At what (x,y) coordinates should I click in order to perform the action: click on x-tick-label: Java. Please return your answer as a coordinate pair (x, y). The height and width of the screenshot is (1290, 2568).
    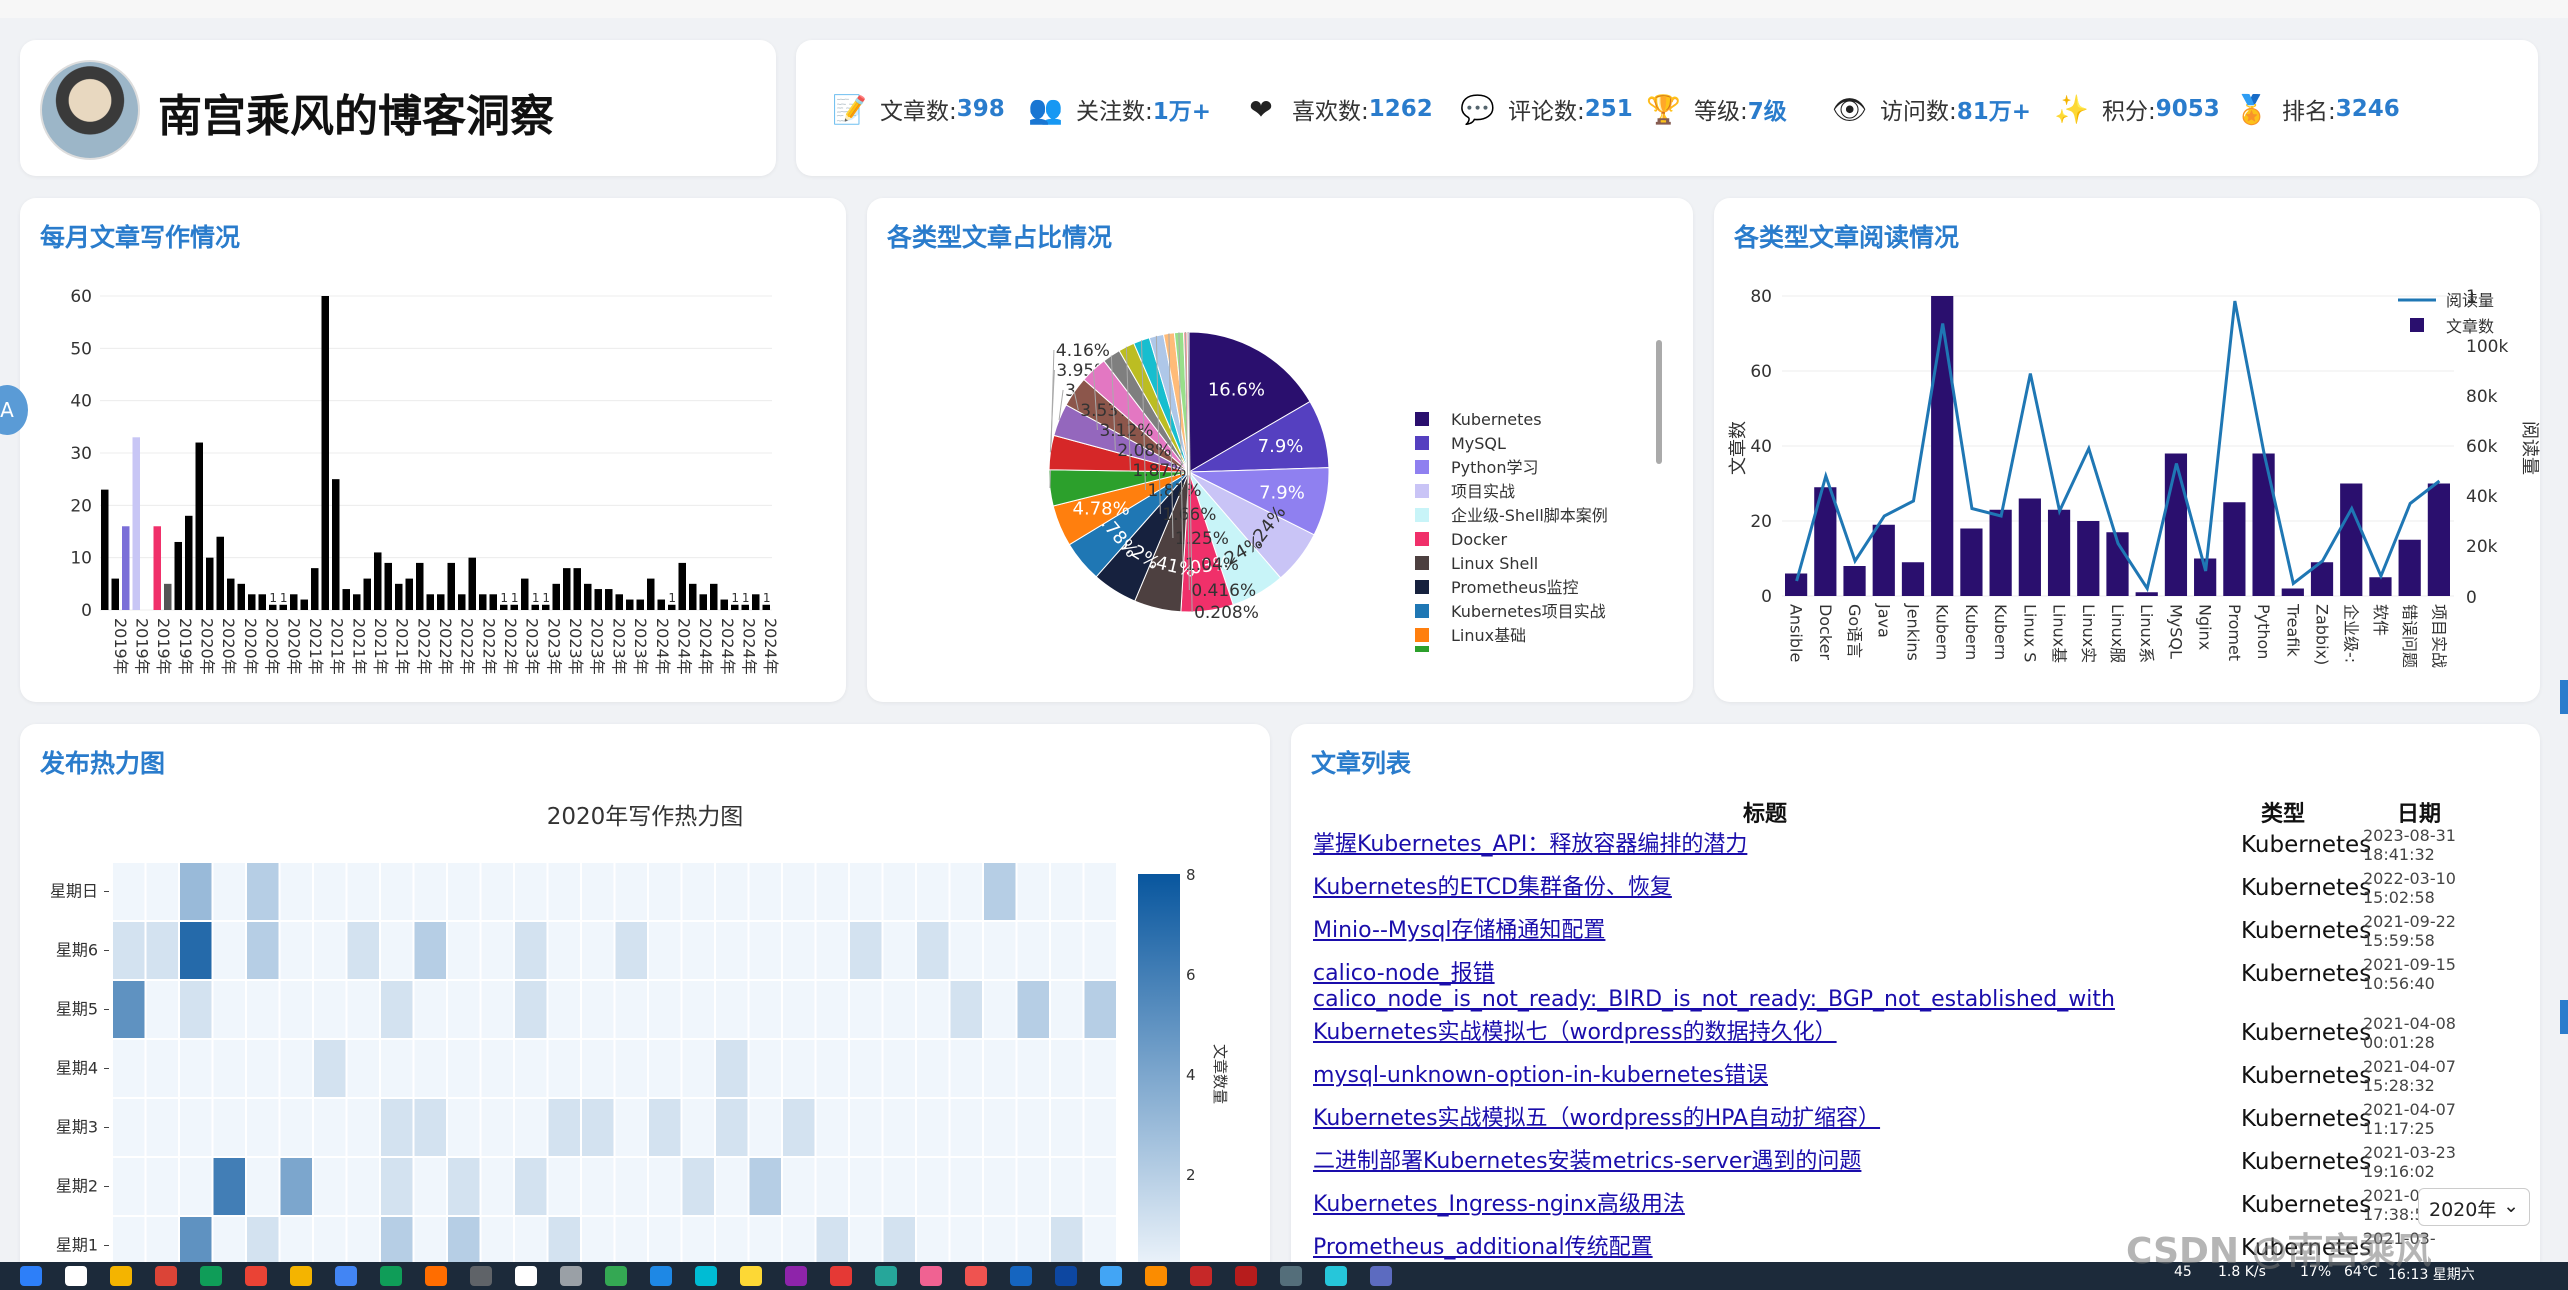
    Looking at the image, I should click on (1883, 620).